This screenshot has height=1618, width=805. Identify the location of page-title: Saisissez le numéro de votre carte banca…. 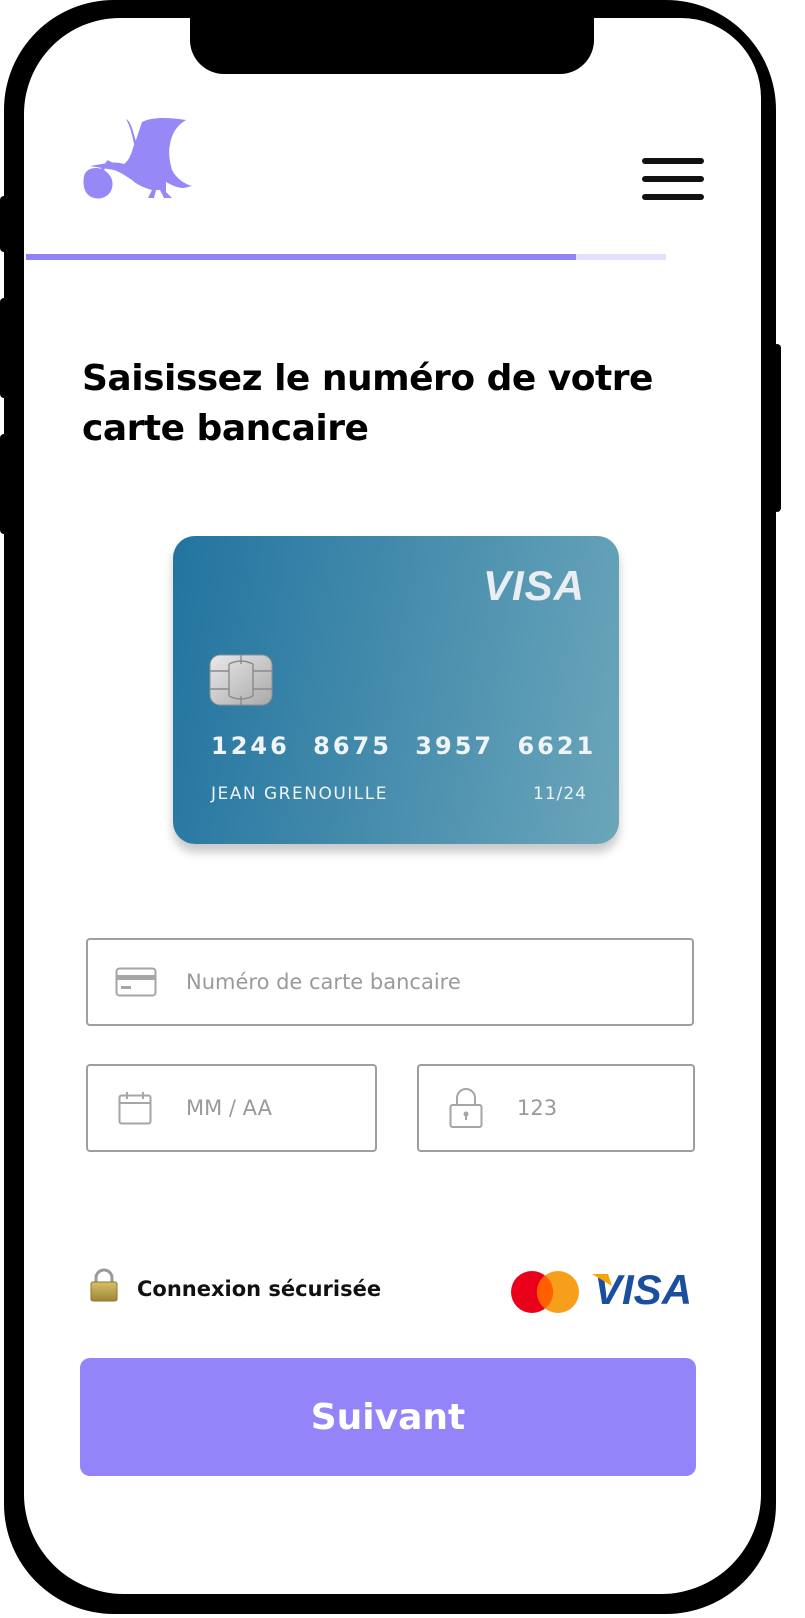
(367, 403).